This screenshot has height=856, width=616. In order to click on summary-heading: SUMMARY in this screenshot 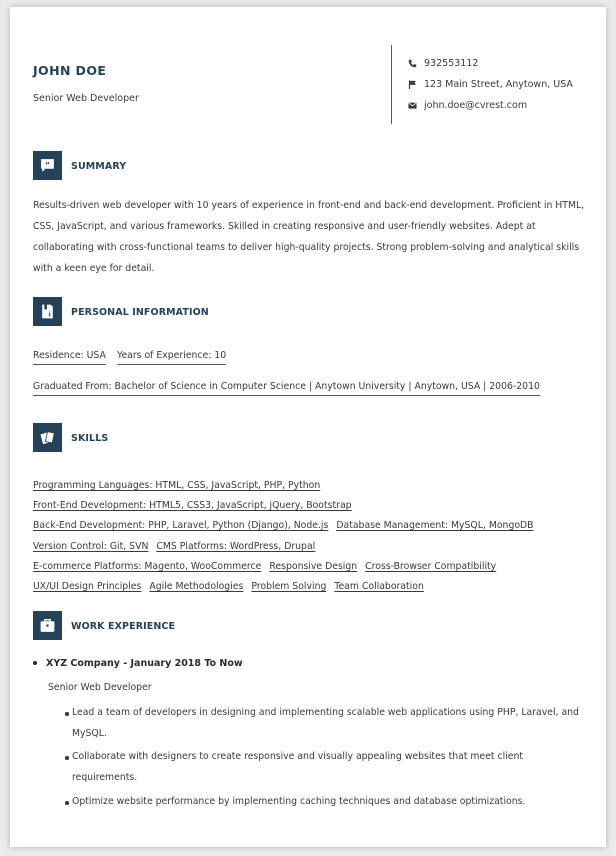, I will do `click(99, 166)`.